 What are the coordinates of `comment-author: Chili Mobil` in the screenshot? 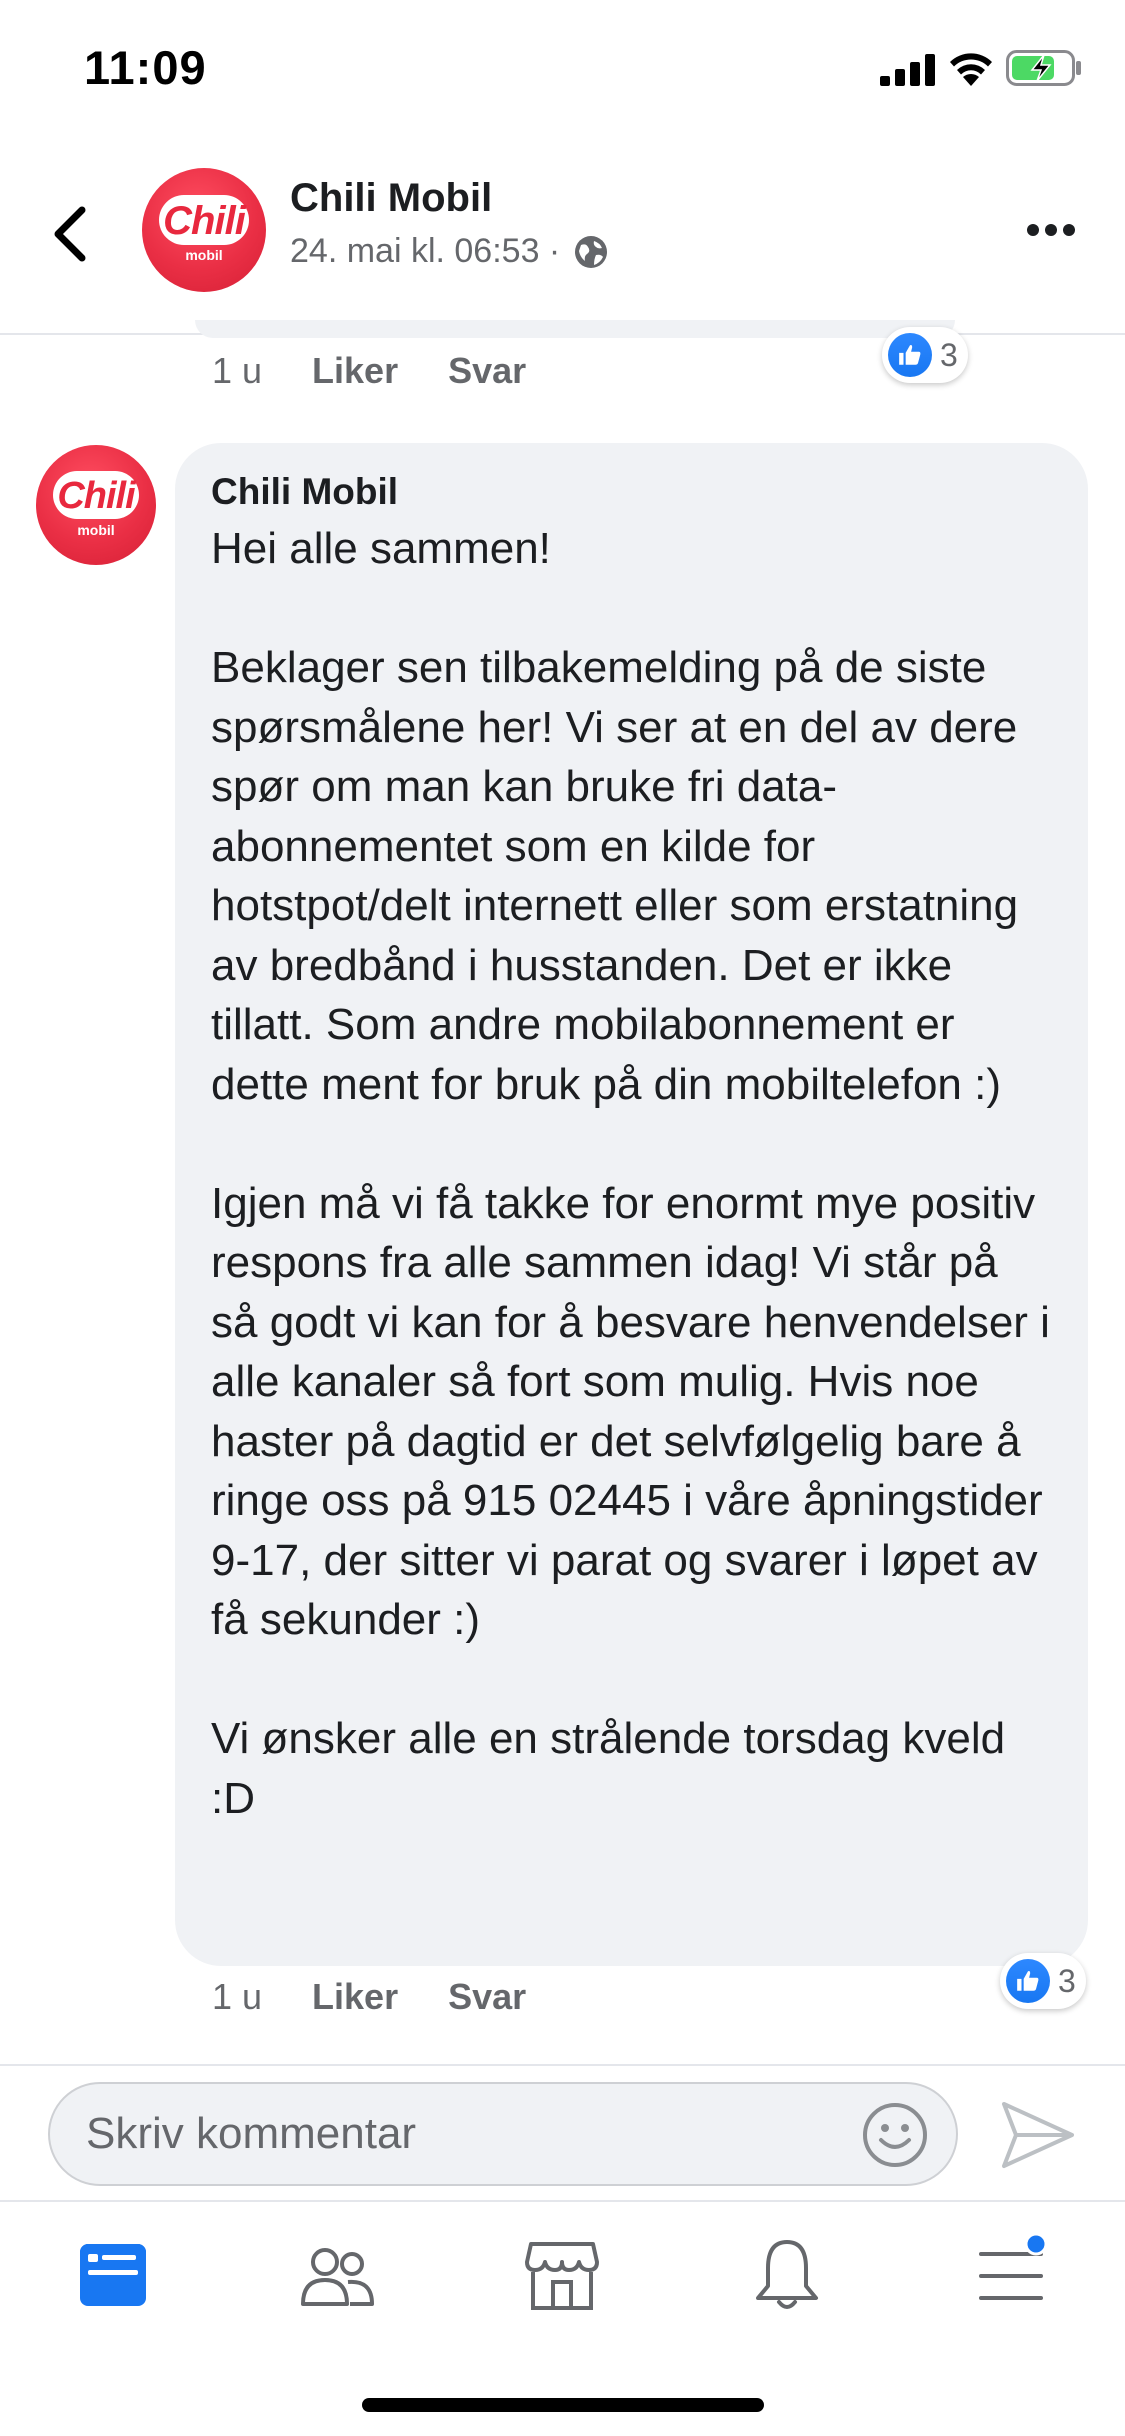 It's located at (631, 492).